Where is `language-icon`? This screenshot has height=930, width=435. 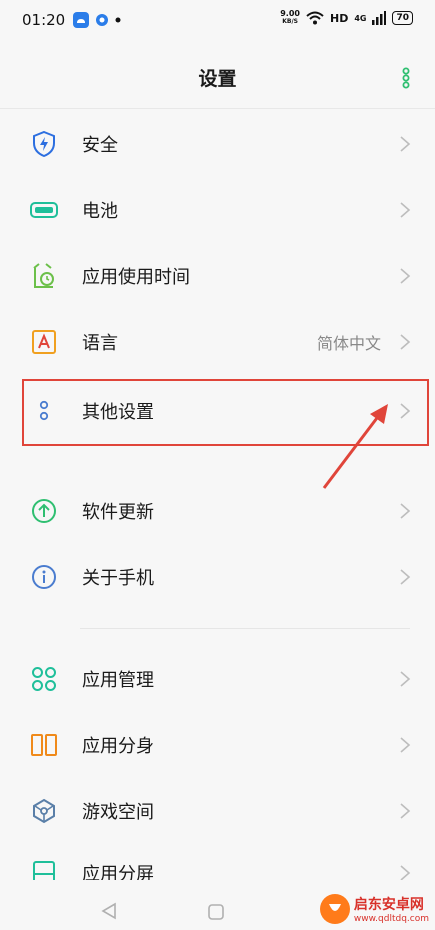 language-icon is located at coordinates (44, 342).